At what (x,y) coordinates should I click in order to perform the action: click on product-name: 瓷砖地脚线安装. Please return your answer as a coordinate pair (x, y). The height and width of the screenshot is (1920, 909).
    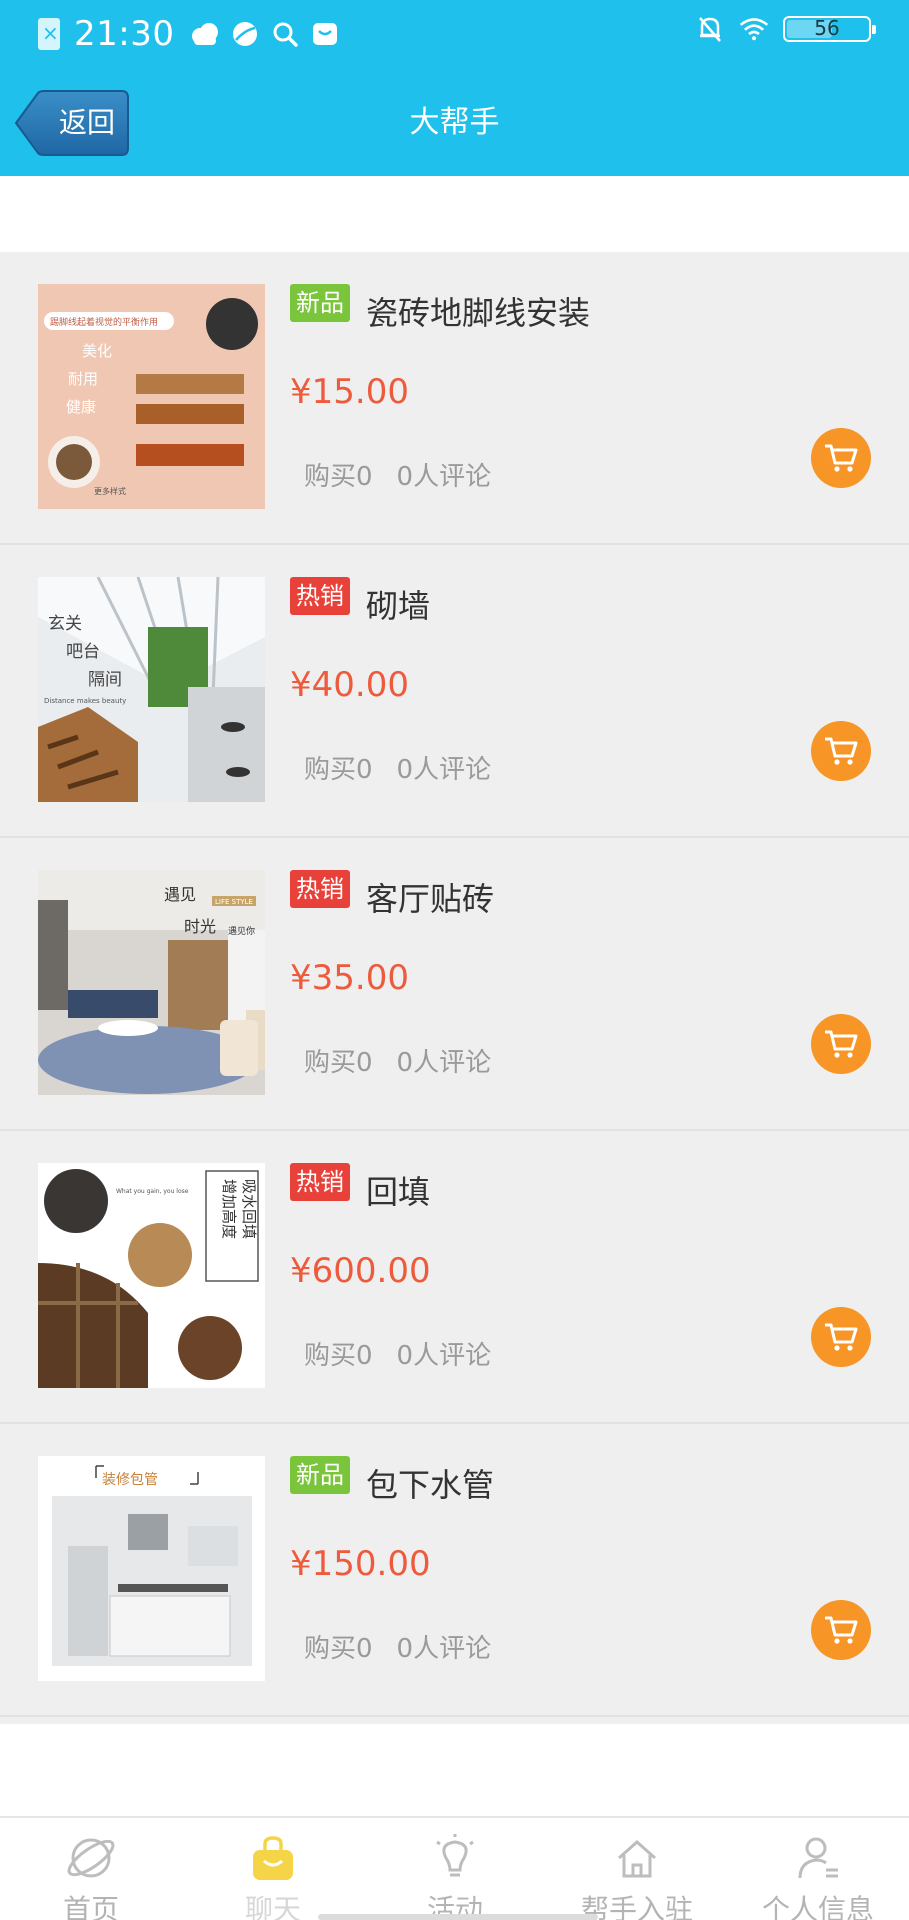
    Looking at the image, I should click on (478, 313).